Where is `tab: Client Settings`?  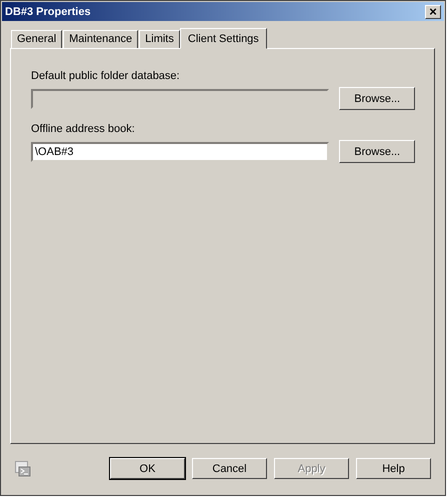 tab: Client Settings is located at coordinates (223, 38).